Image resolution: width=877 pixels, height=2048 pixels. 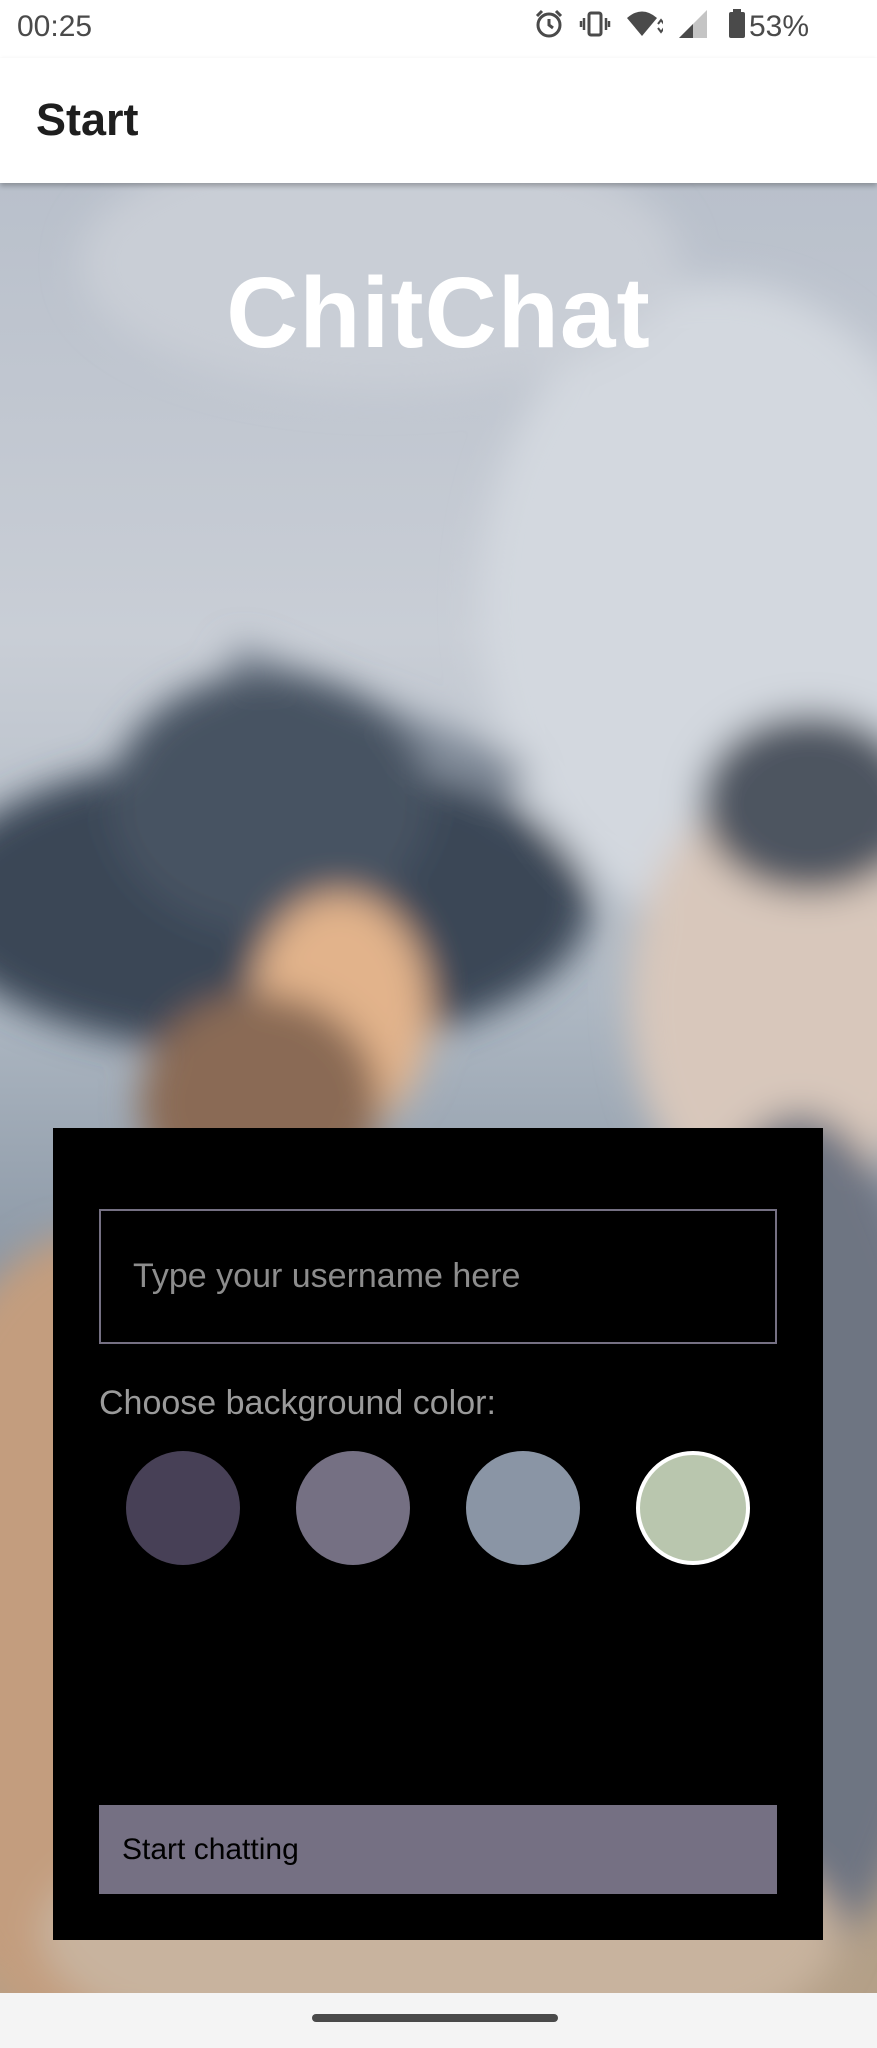 I want to click on status-bar: 00:25 53%, so click(x=438, y=29).